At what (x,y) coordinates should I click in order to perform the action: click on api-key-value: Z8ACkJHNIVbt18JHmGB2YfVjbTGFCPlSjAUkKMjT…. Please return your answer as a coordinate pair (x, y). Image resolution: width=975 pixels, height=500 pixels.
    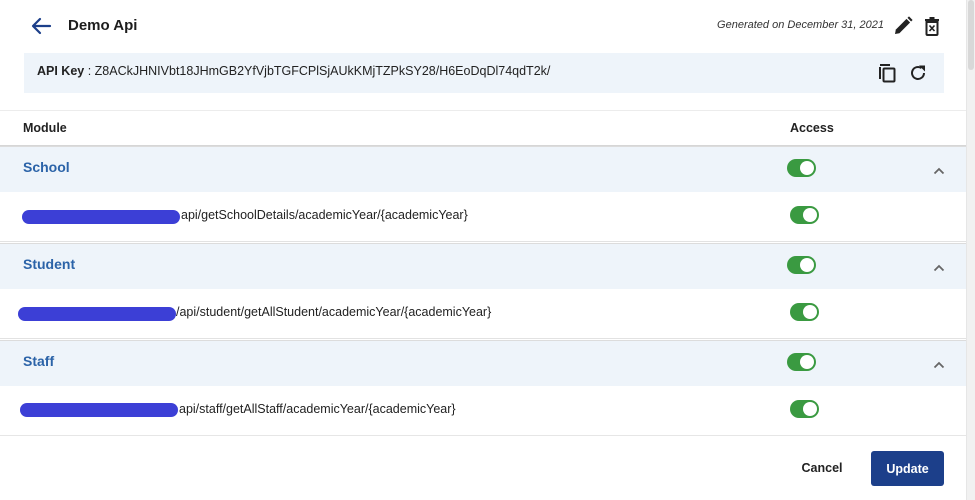
    Looking at the image, I should click on (323, 71).